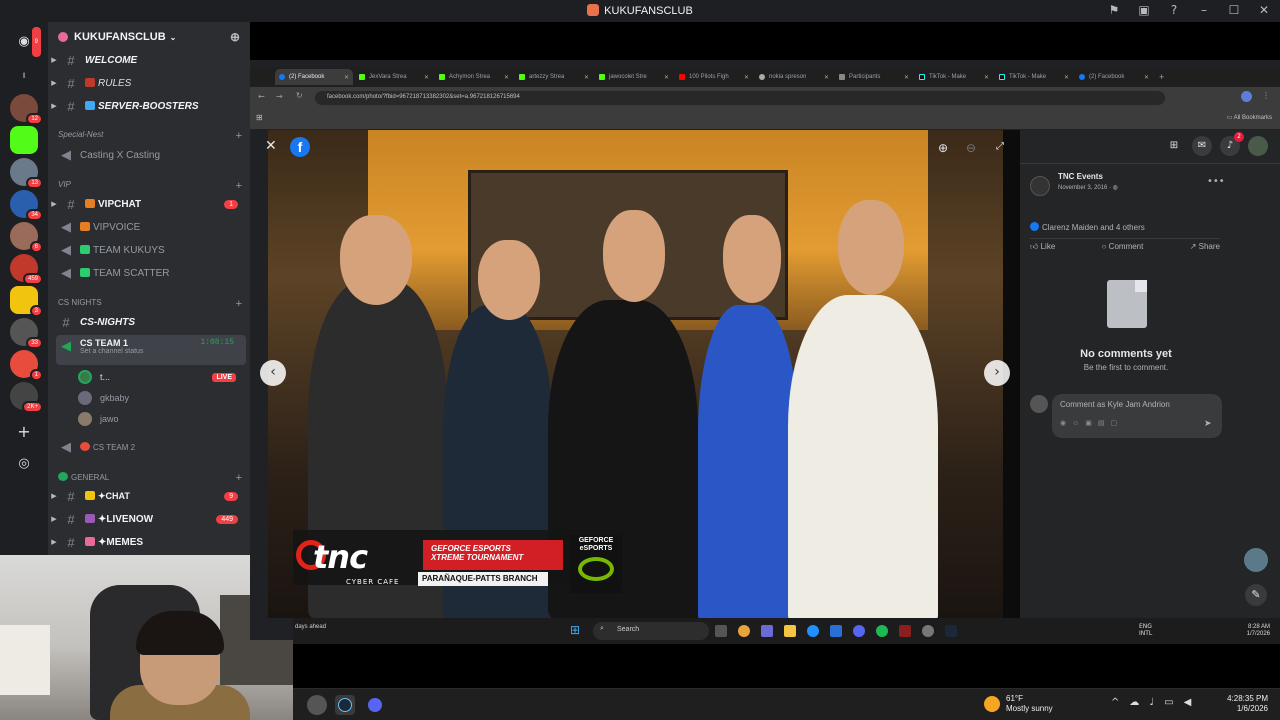 The image size is (1280, 720). Describe the element at coordinates (150, 186) in the screenshot. I see `category-vip: VIP +` at that location.